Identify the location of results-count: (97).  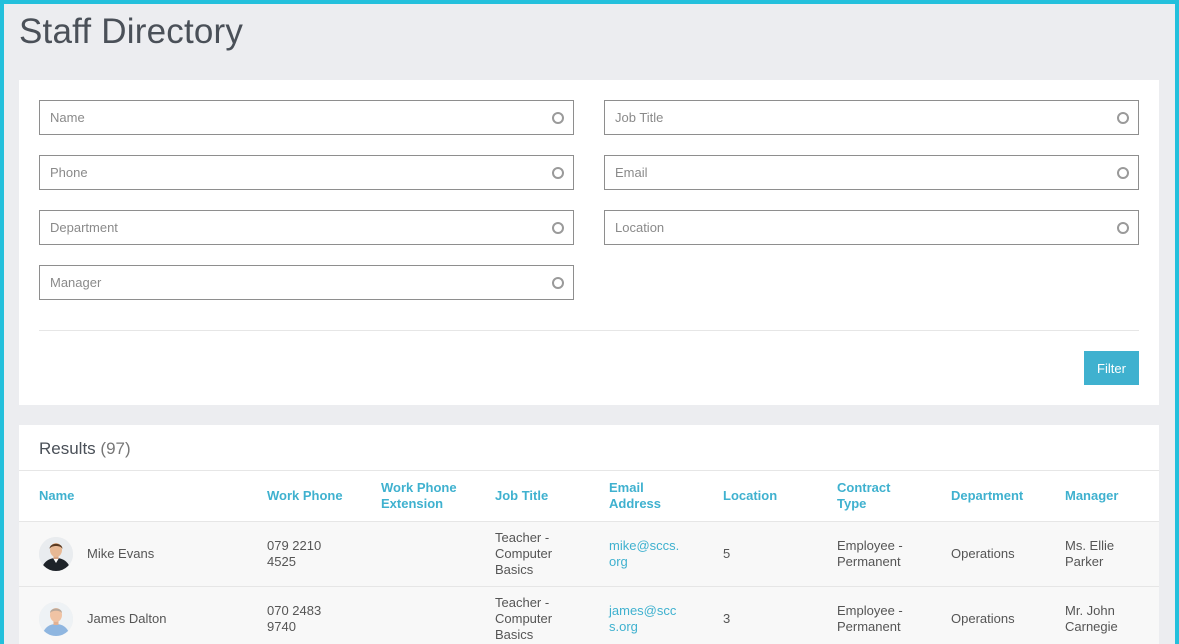
(115, 448).